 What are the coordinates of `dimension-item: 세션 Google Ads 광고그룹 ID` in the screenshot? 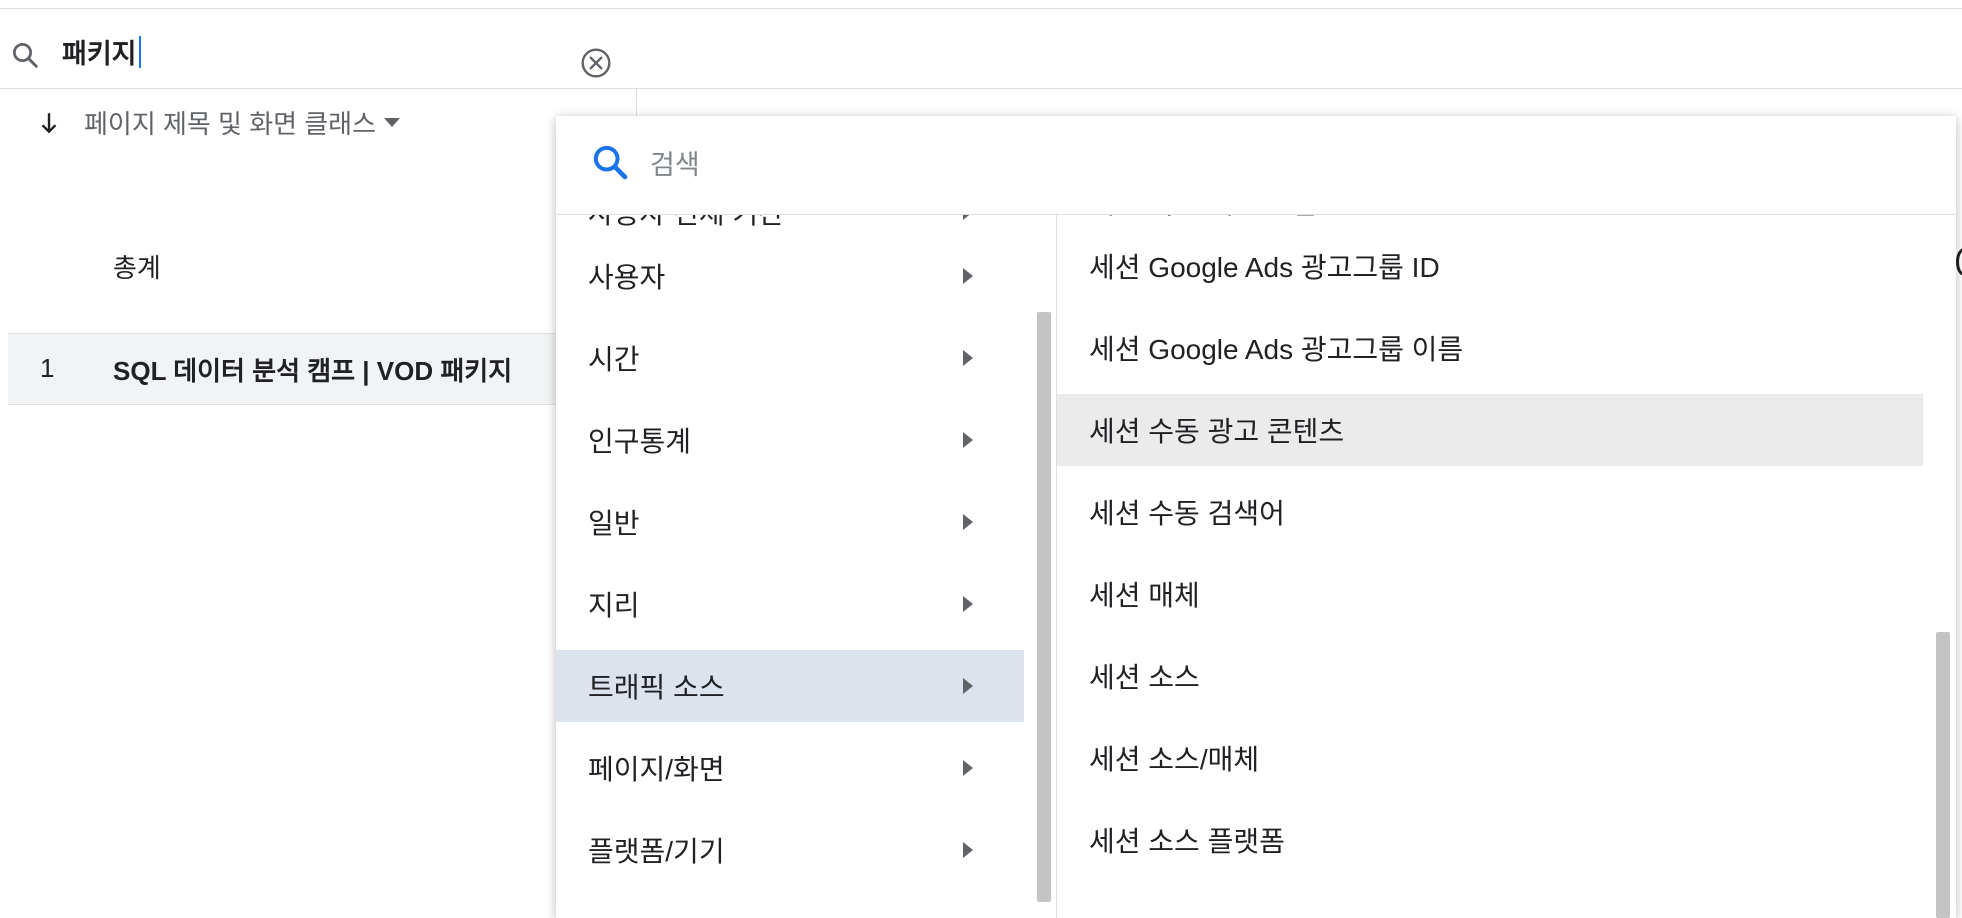 It's located at (1490, 266).